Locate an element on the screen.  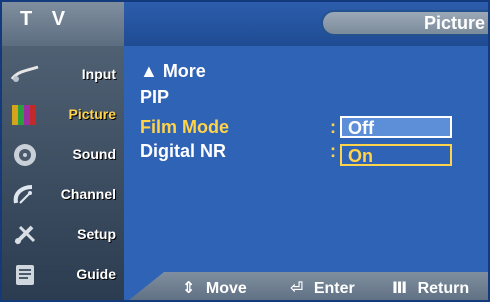
hint-move: ⇕ Move is located at coordinates (214, 288).